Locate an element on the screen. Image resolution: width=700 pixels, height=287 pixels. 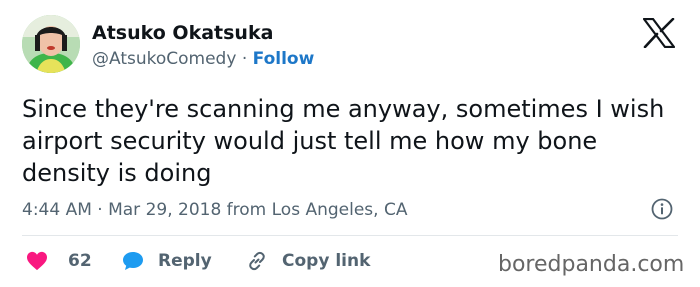
info-icon is located at coordinates (662, 209).